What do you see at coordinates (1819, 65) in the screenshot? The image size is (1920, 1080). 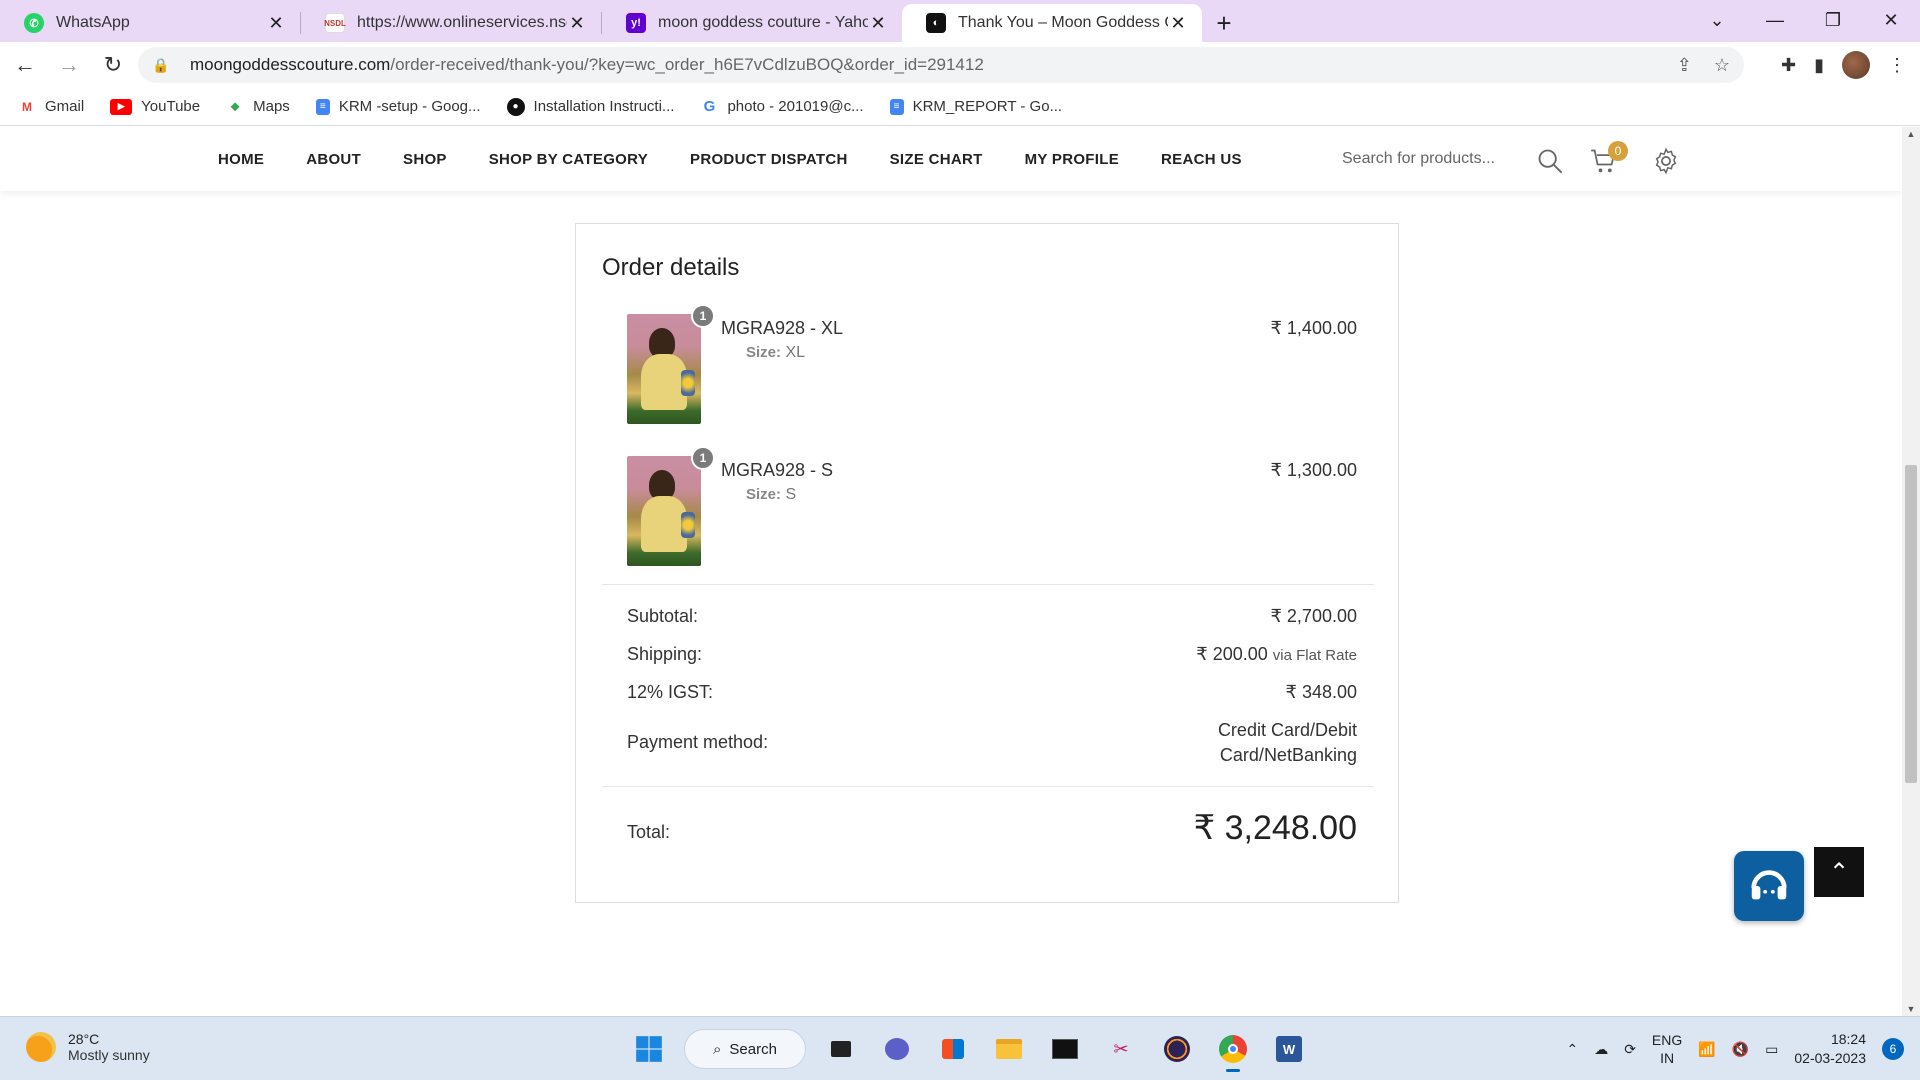 I see `side-panel-icon: ▮` at bounding box center [1819, 65].